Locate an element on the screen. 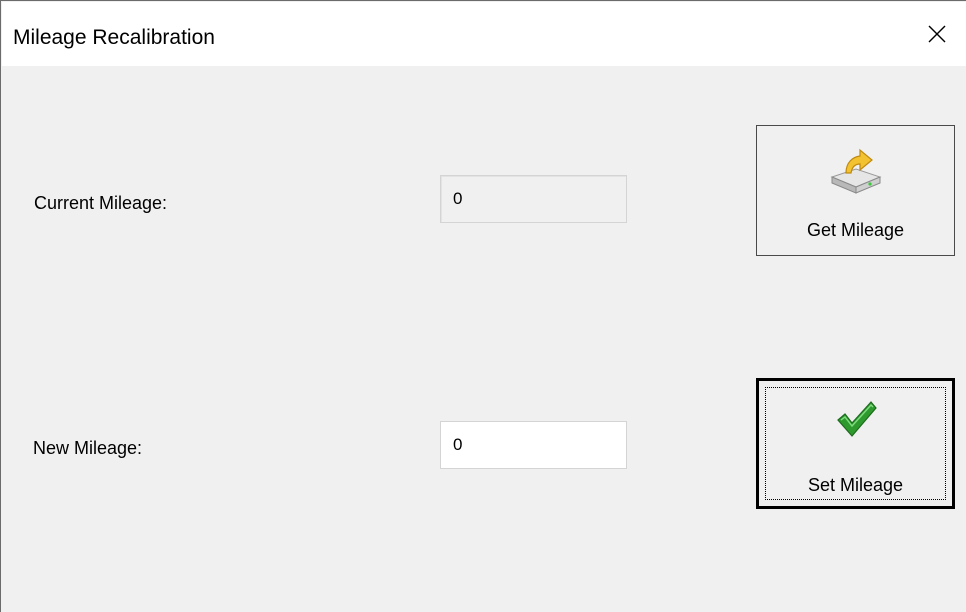  get-mileage-button: Get Mileage is located at coordinates (855, 190).